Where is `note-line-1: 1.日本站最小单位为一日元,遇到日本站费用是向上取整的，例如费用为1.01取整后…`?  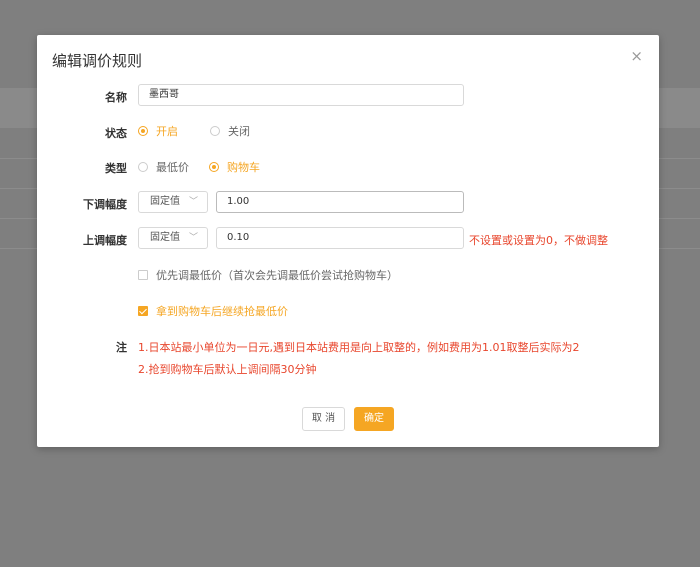 note-line-1: 1.日本站最小单位为一日元,遇到日本站费用是向上取整的，例如费用为1.01取整后… is located at coordinates (359, 347).